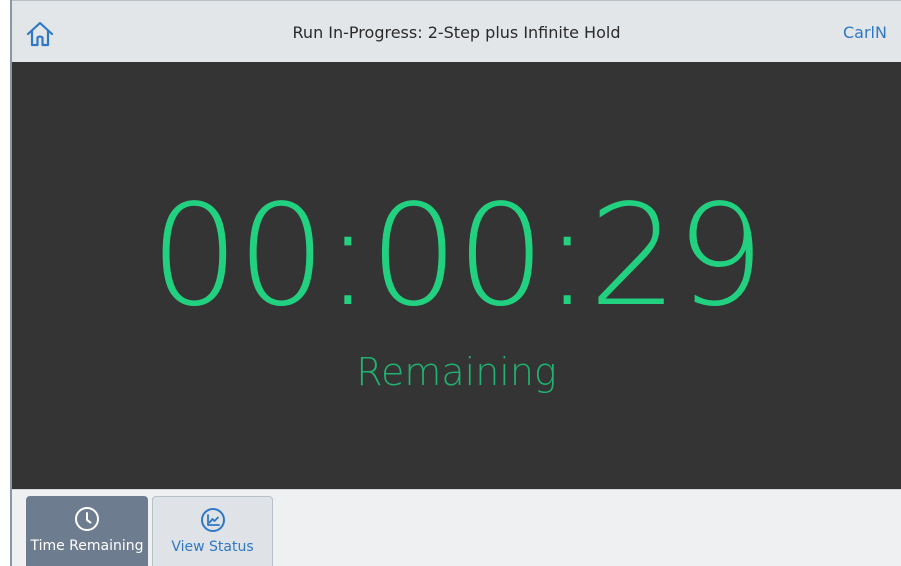  What do you see at coordinates (872, 32) in the screenshot?
I see `user-name-link: CarlN` at bounding box center [872, 32].